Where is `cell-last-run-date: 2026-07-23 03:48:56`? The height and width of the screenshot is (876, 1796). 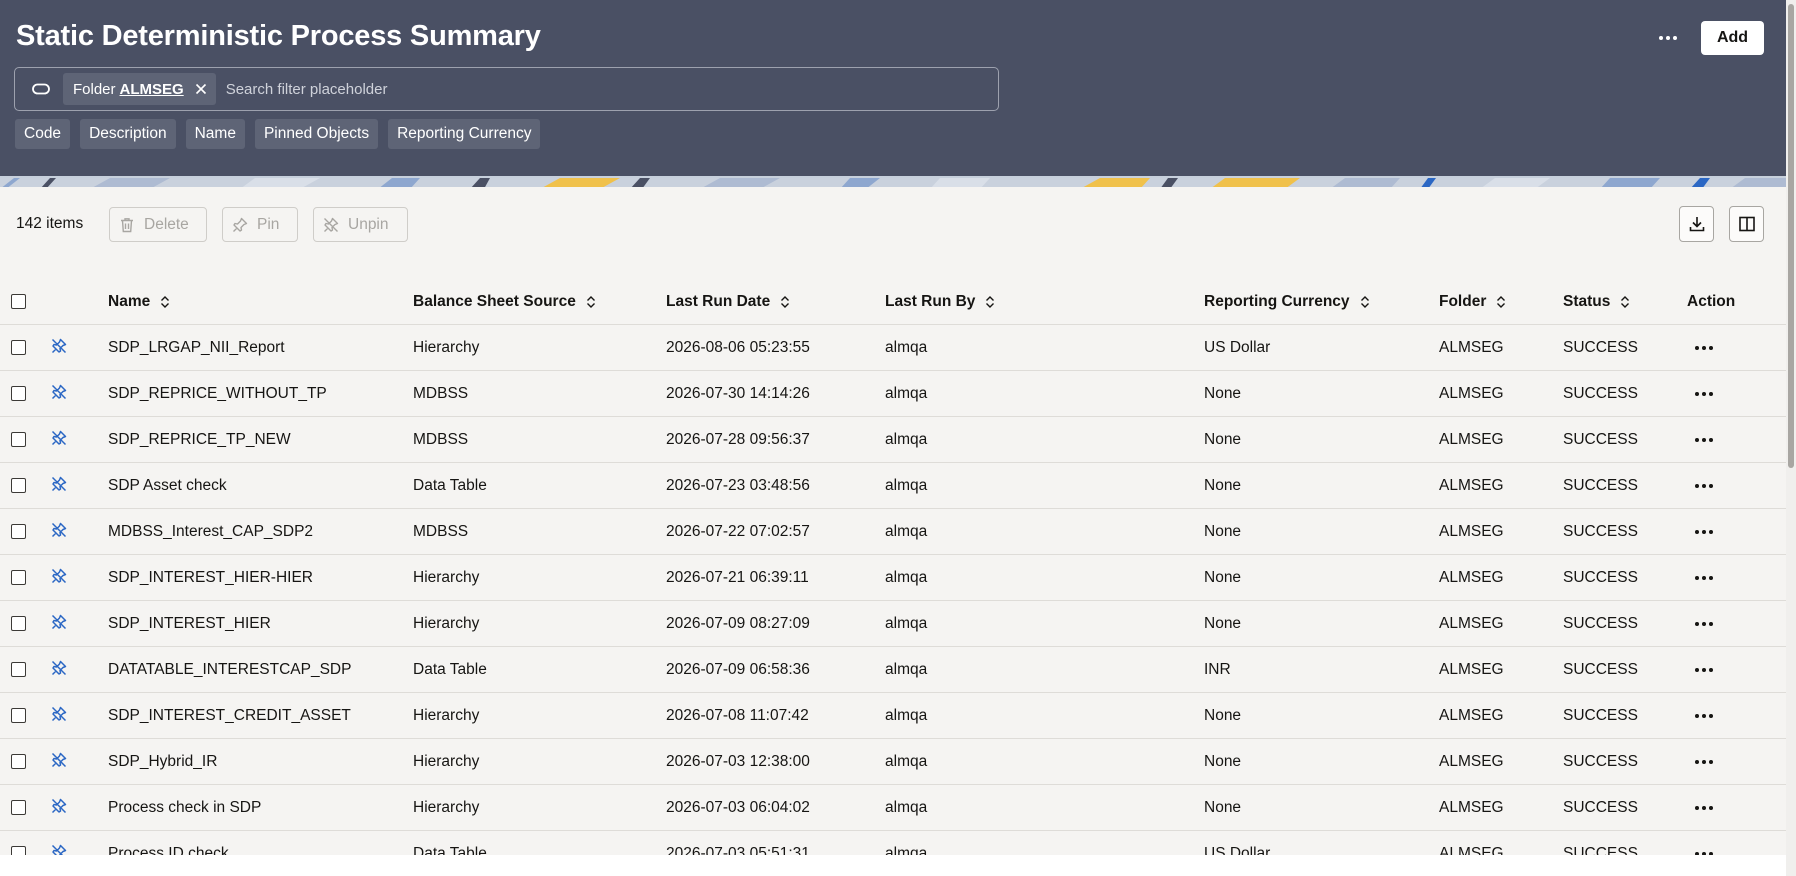
cell-last-run-date: 2026-07-23 03:48:56 is located at coordinates (738, 485).